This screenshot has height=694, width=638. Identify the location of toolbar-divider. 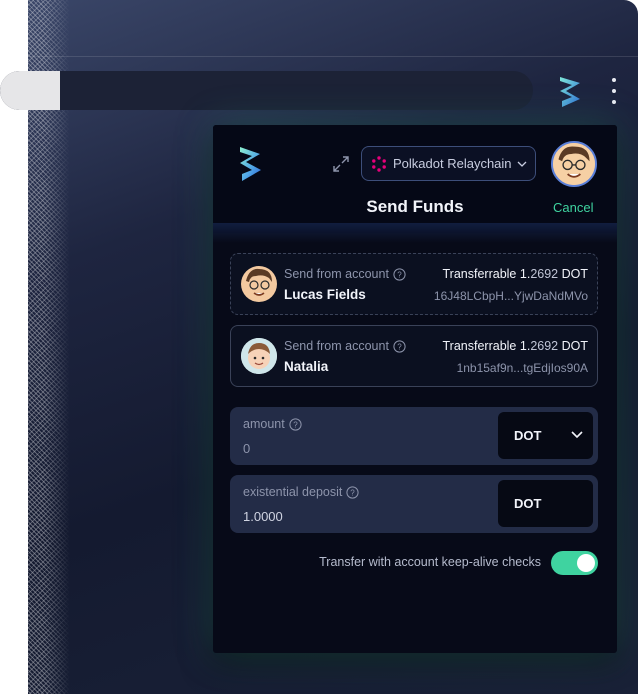
(333, 56).